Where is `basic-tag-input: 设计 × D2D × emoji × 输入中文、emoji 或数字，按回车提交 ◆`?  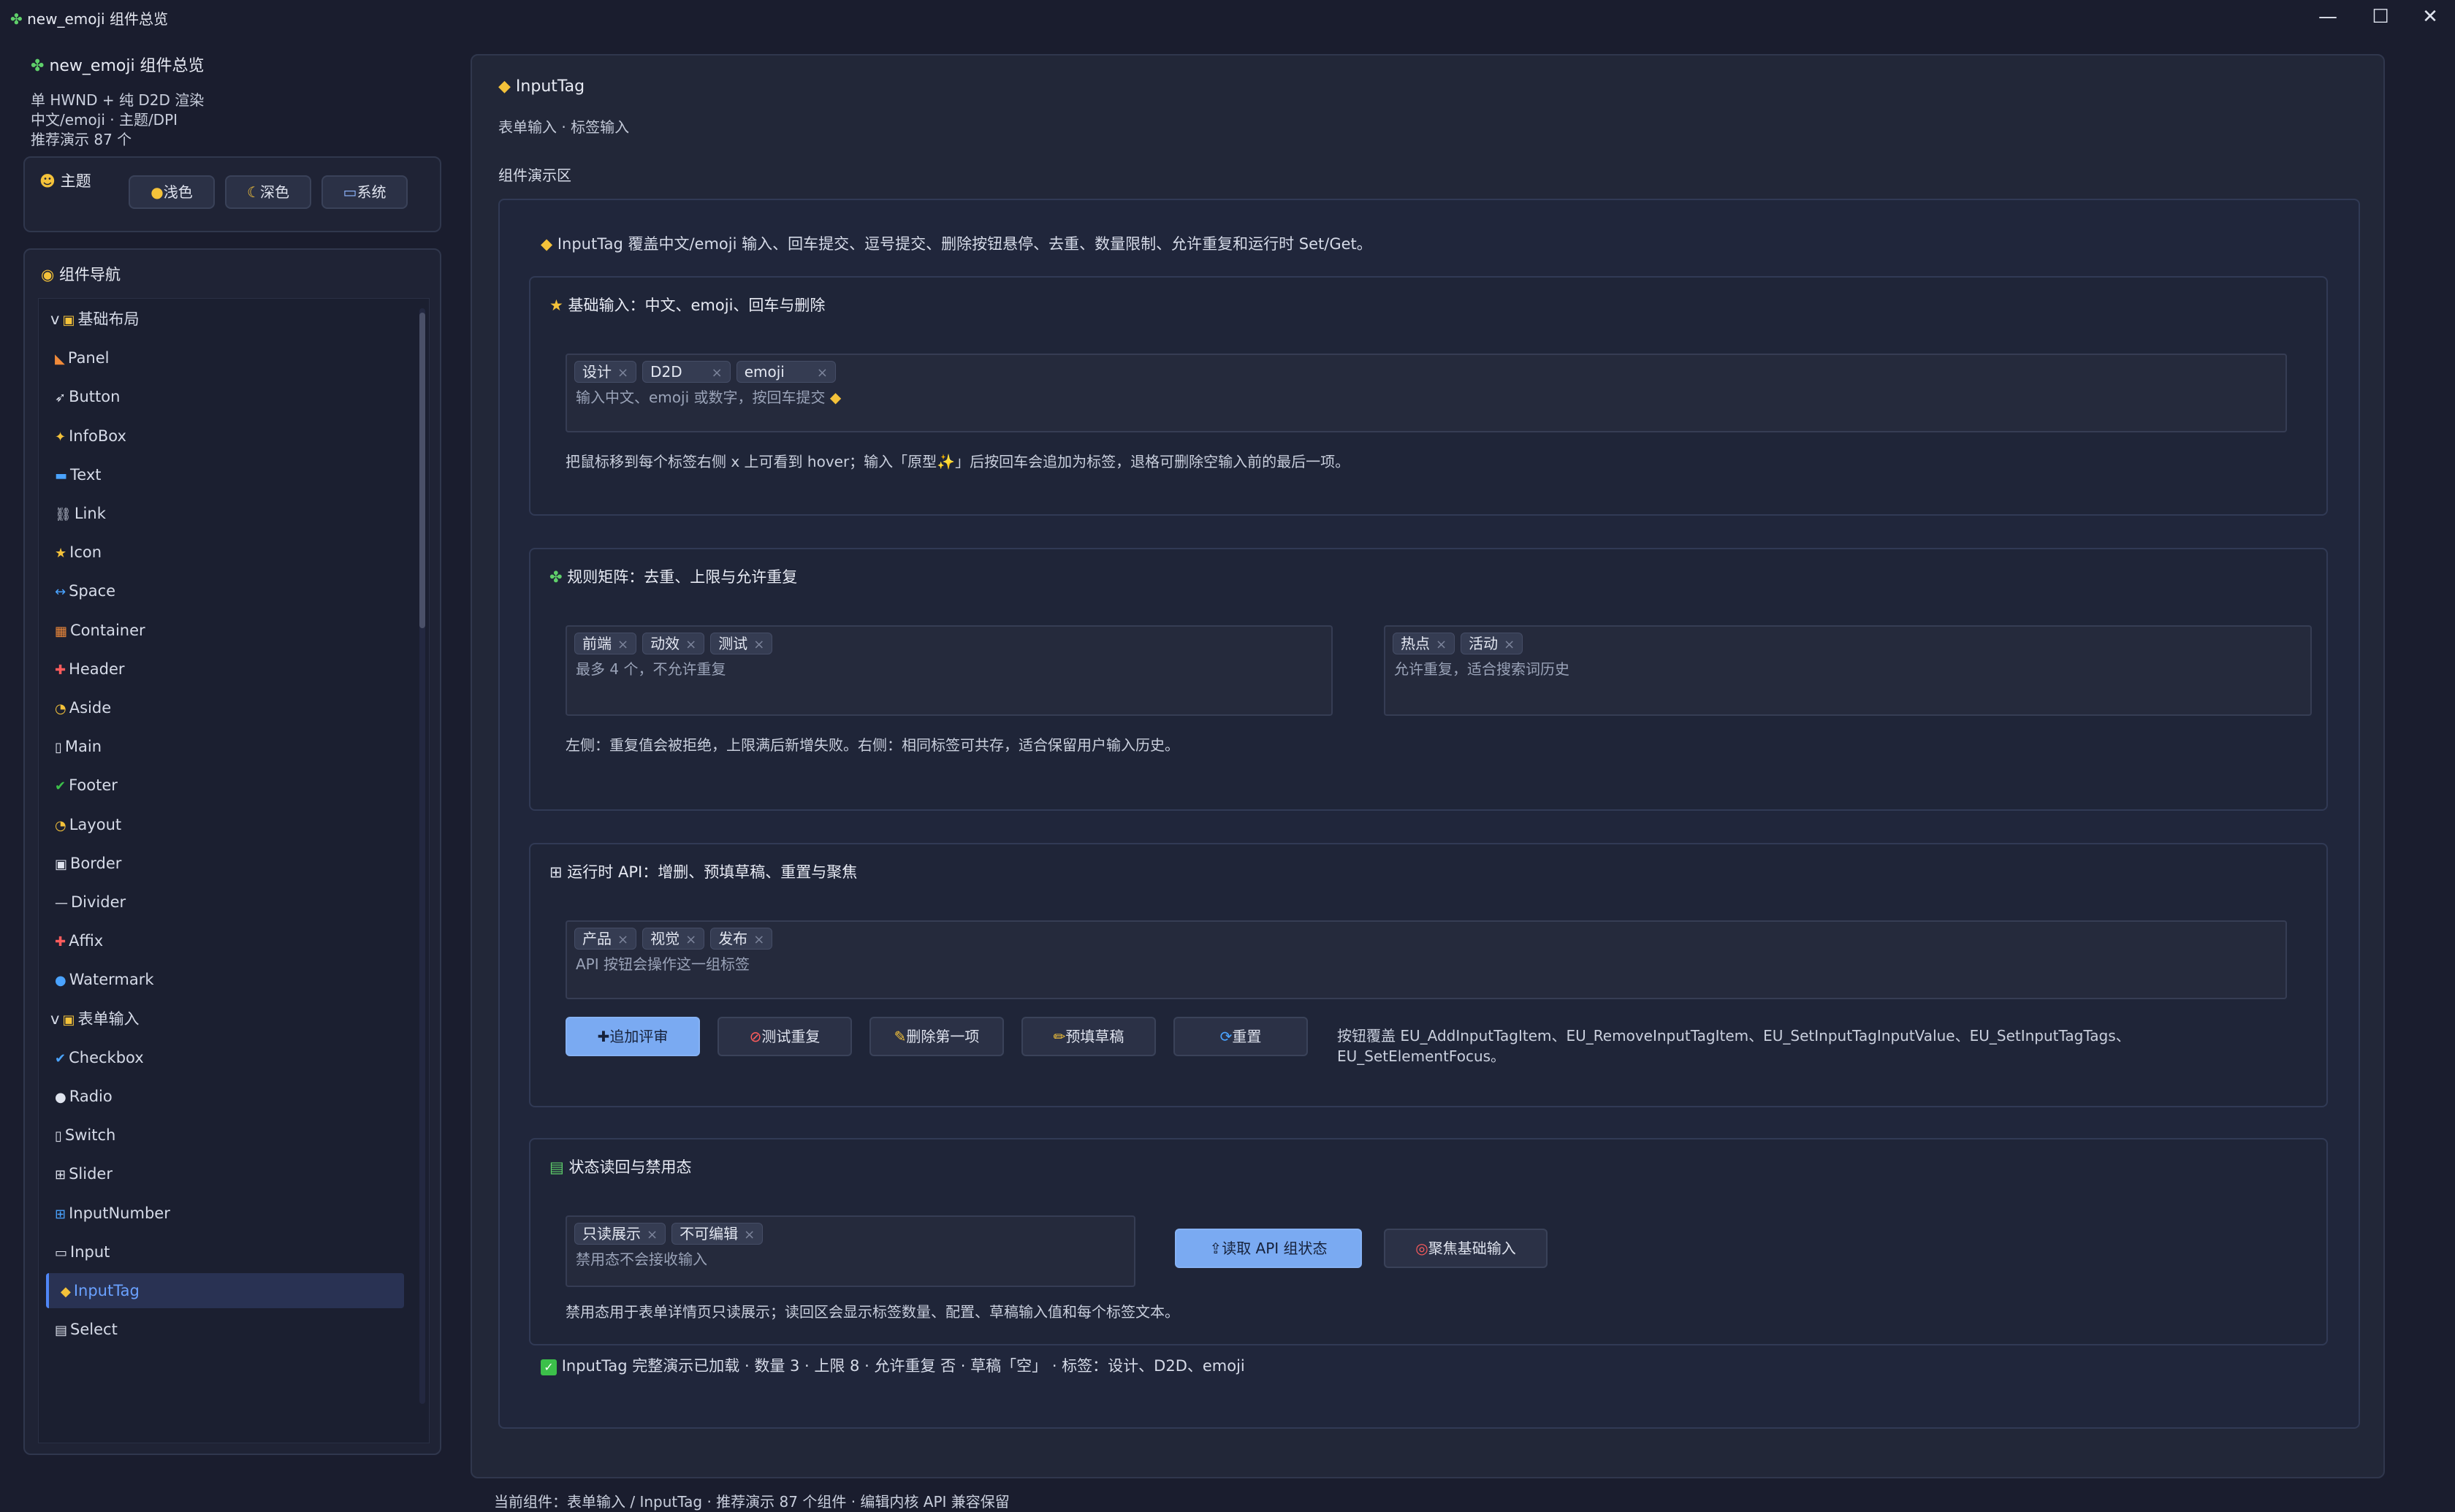
basic-tag-input: 设计 × D2D × emoji × 输入中文、emoji 或数字，按回车提交 ◆ is located at coordinates (1426, 393).